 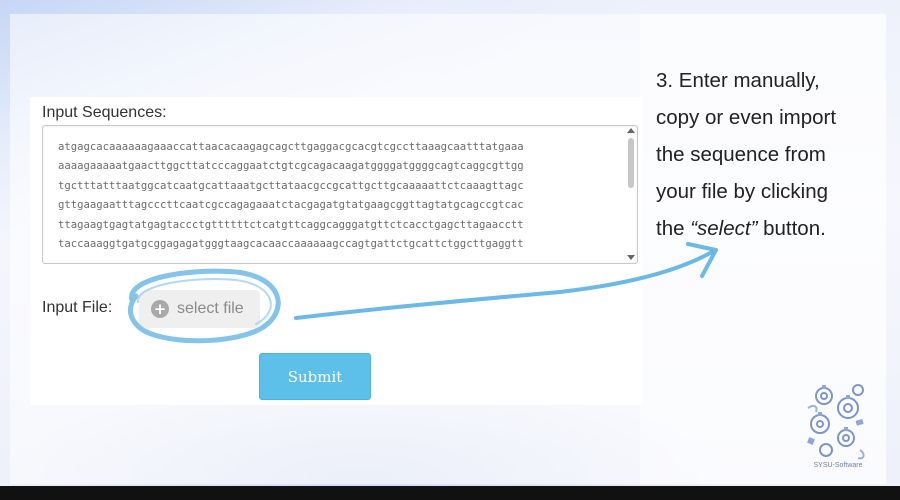 I want to click on instruction-emphasis: “select”, so click(x=724, y=228).